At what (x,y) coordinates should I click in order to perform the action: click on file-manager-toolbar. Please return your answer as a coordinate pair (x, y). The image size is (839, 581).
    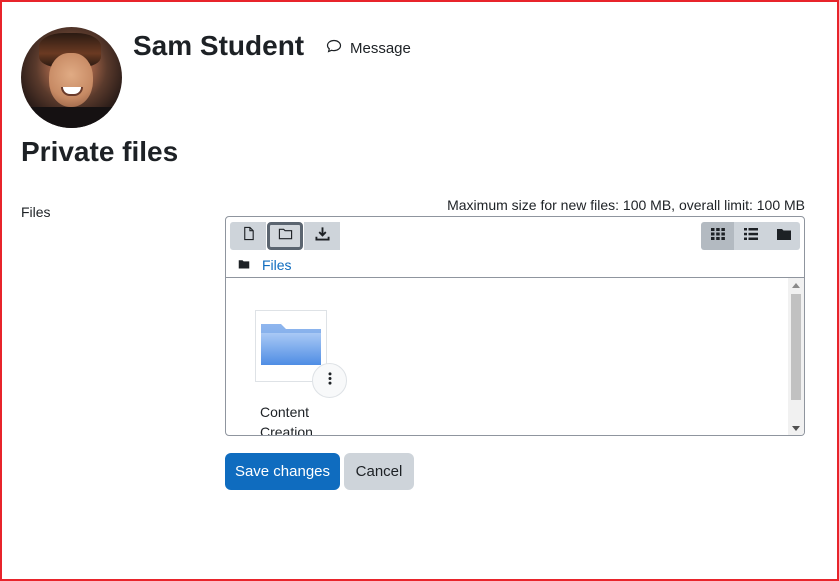
    Looking at the image, I should click on (285, 236).